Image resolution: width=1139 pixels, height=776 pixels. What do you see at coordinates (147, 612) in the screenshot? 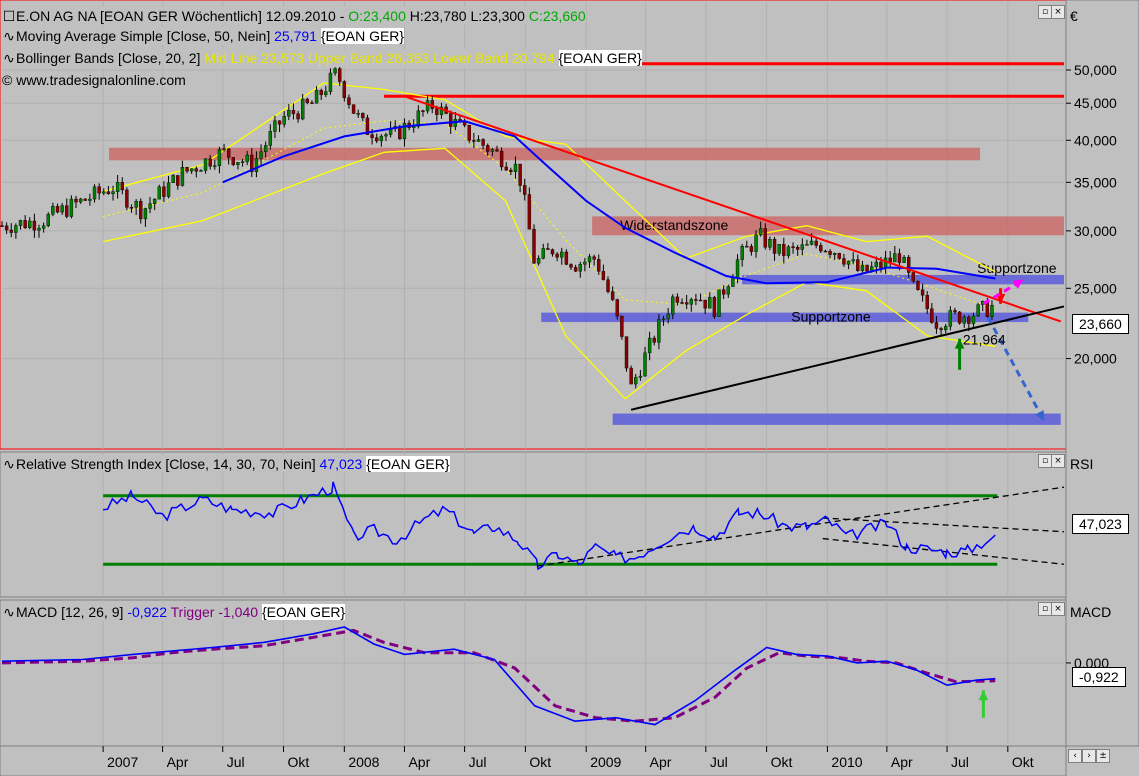
I see `macd-value: -0,922` at bounding box center [147, 612].